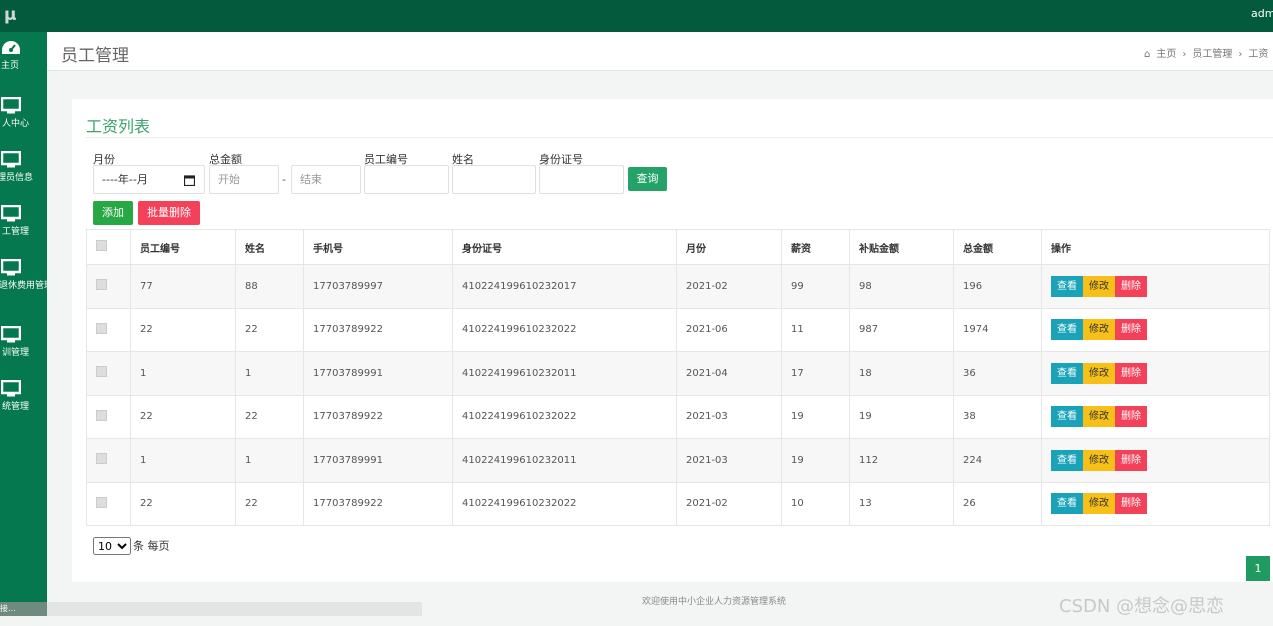 This screenshot has width=1273, height=626. Describe the element at coordinates (23, 225) in the screenshot. I see `sidebar-item-employee: 工管理` at that location.